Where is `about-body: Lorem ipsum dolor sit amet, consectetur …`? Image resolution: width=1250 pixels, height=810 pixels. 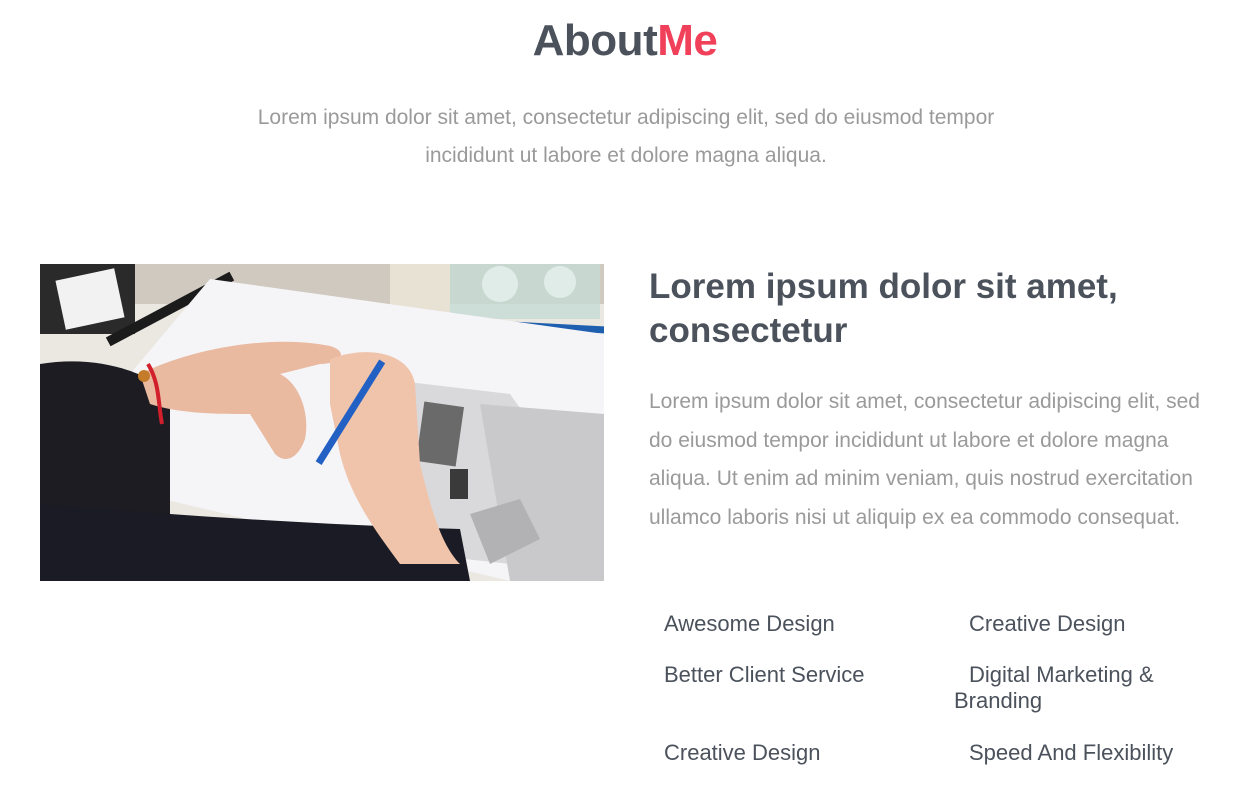
about-body: Lorem ipsum dolor sit amet, consectetur … is located at coordinates (924, 459).